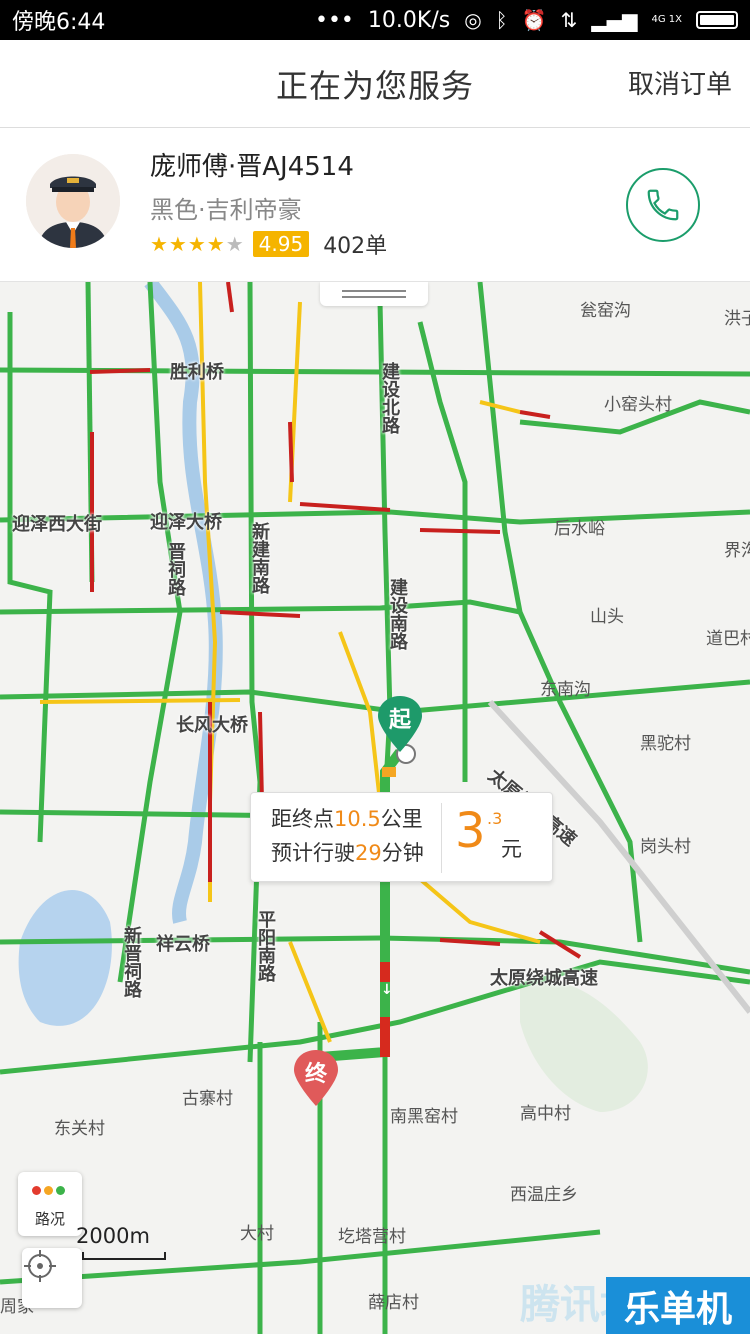  What do you see at coordinates (375, 205) in the screenshot?
I see `driver-card: 庞师傅·晋AJ4514 黑色·吉利帝豪 ★★★★★ 4.95 402单` at bounding box center [375, 205].